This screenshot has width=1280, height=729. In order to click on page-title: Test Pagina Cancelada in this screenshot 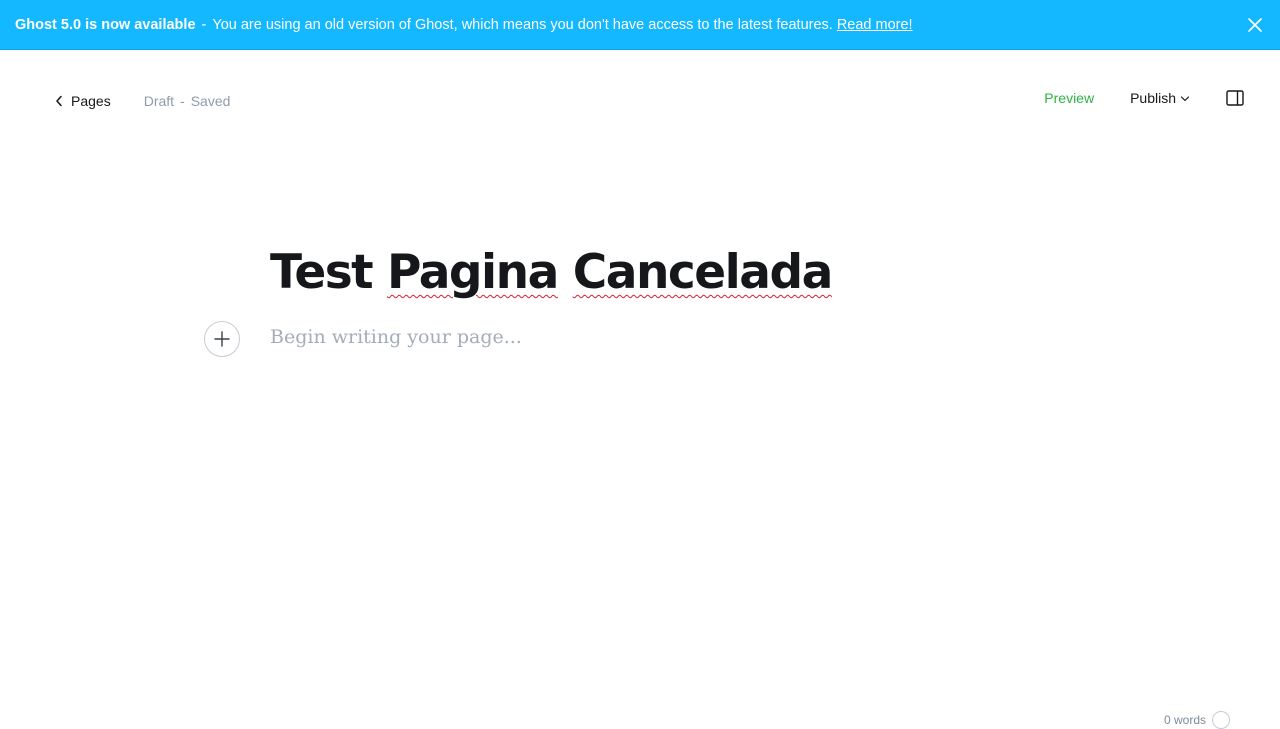, I will do `click(552, 272)`.